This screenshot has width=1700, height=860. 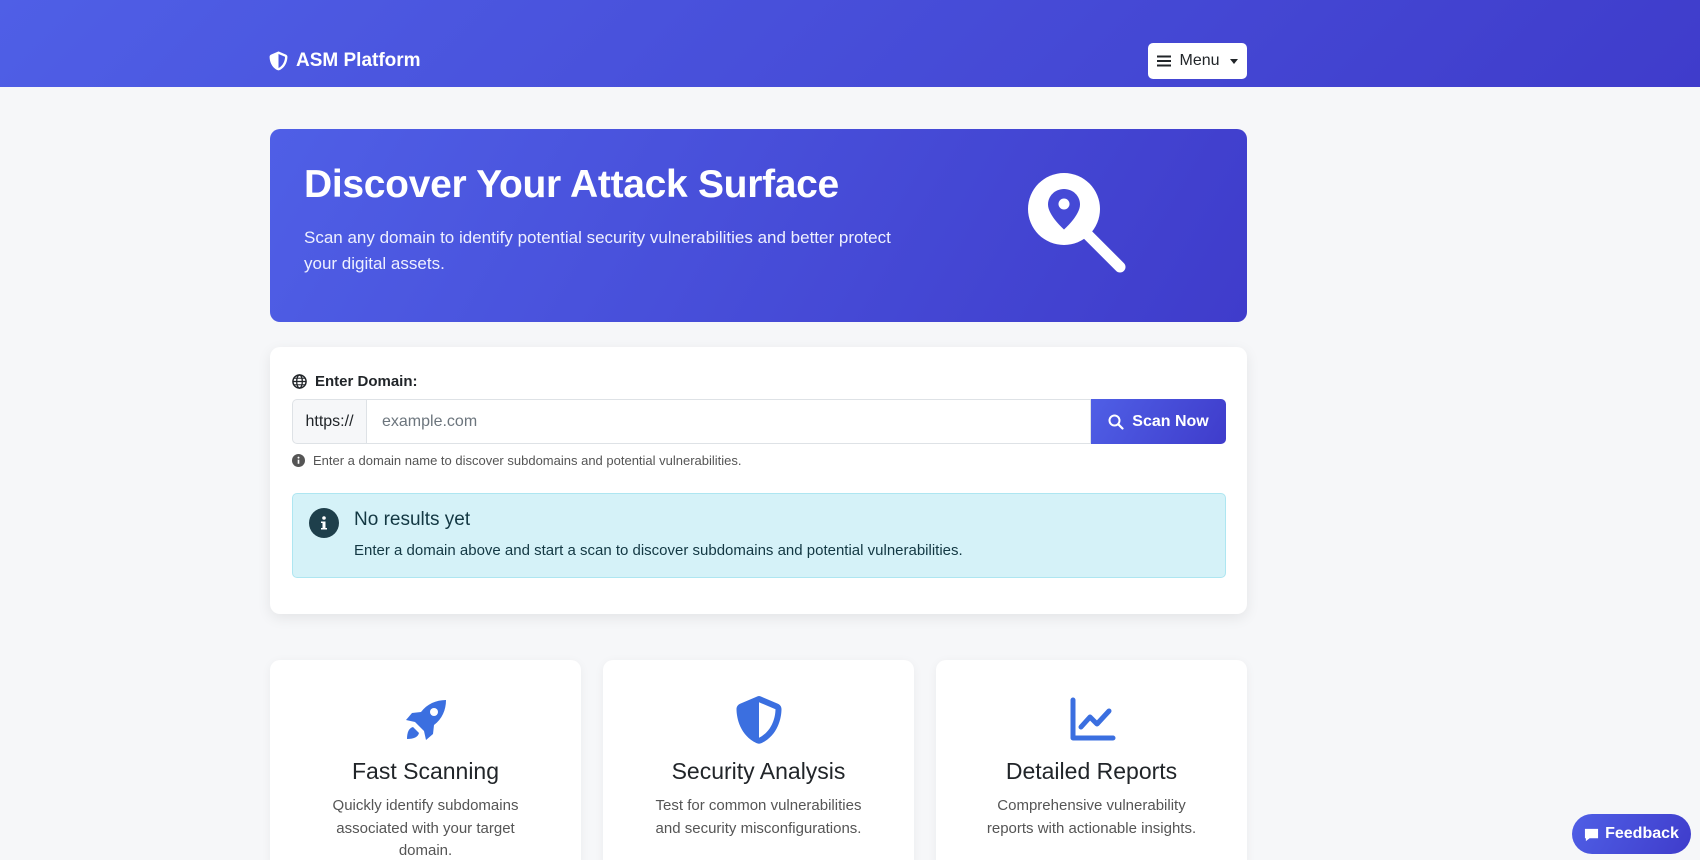 I want to click on scan-now-button: Scan Now, so click(x=1158, y=421).